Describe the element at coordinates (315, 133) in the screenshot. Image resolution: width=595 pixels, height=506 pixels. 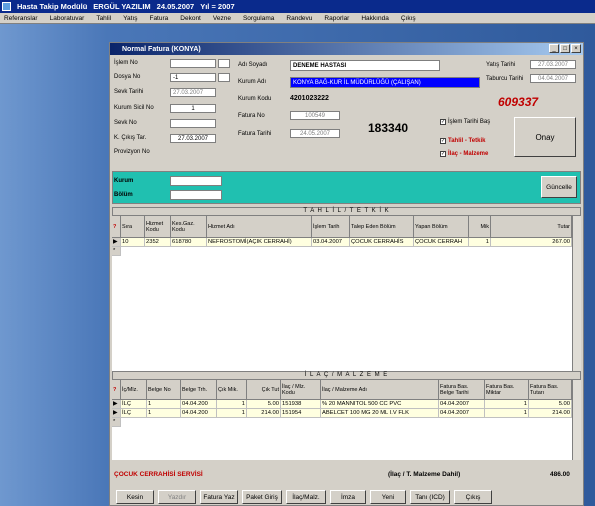
I see `invoice-date-field: 24.05.2007` at that location.